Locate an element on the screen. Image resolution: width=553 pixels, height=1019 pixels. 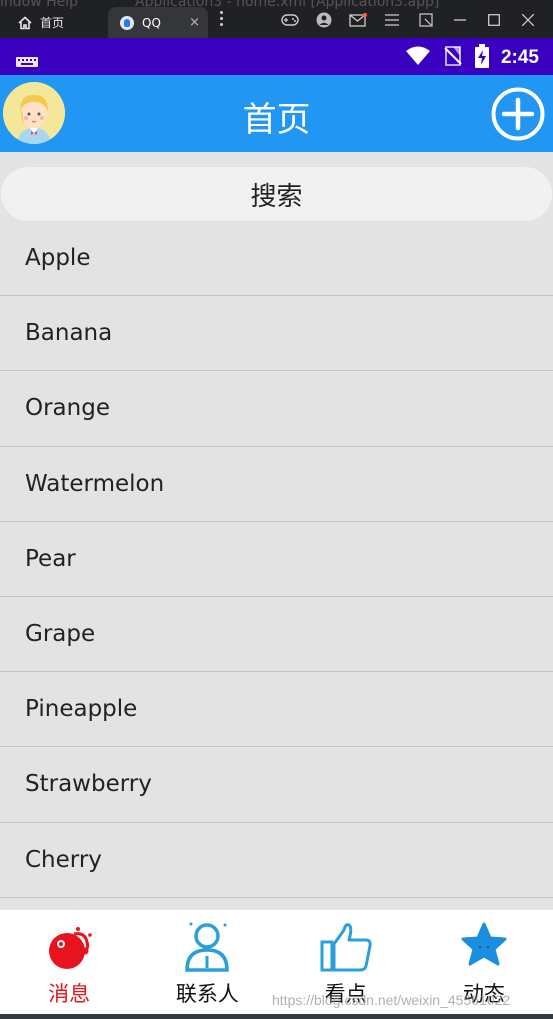
list-item-label: Strawberry is located at coordinates (88, 784).